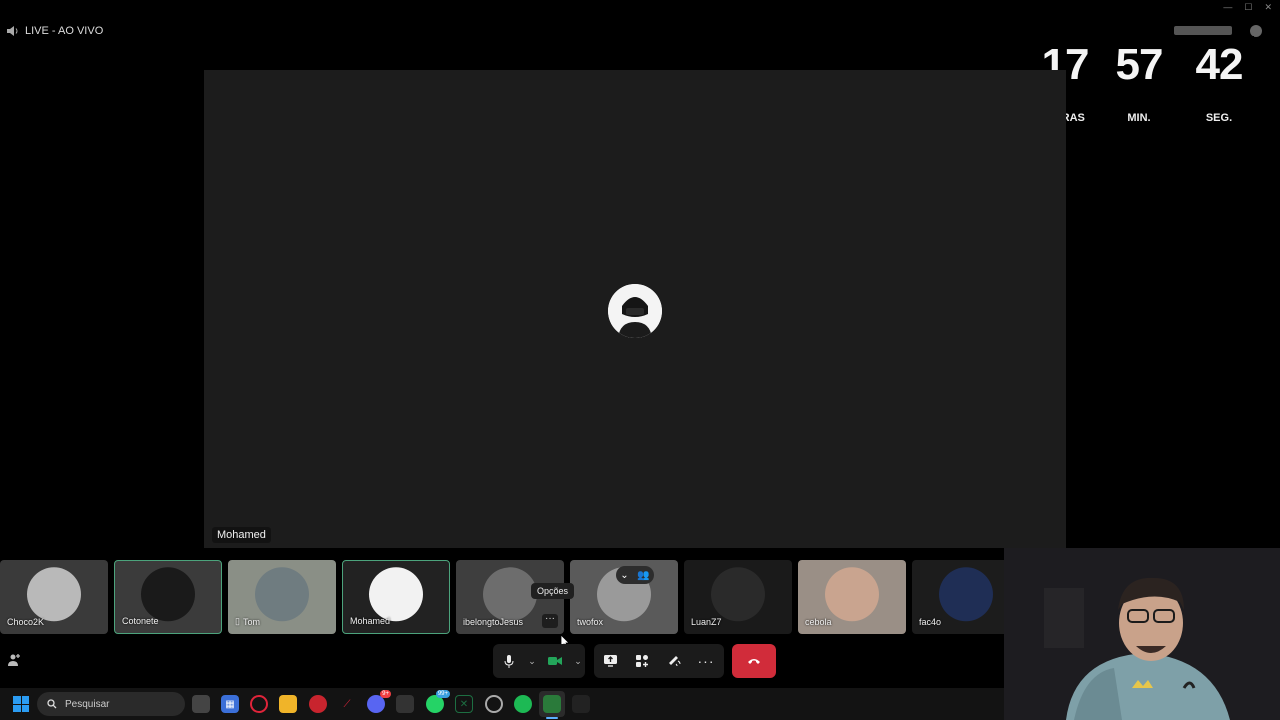 The image size is (1280, 720). Describe the element at coordinates (532, 661) in the screenshot. I see `microphone-options-chevron-icon: ⌄` at that location.